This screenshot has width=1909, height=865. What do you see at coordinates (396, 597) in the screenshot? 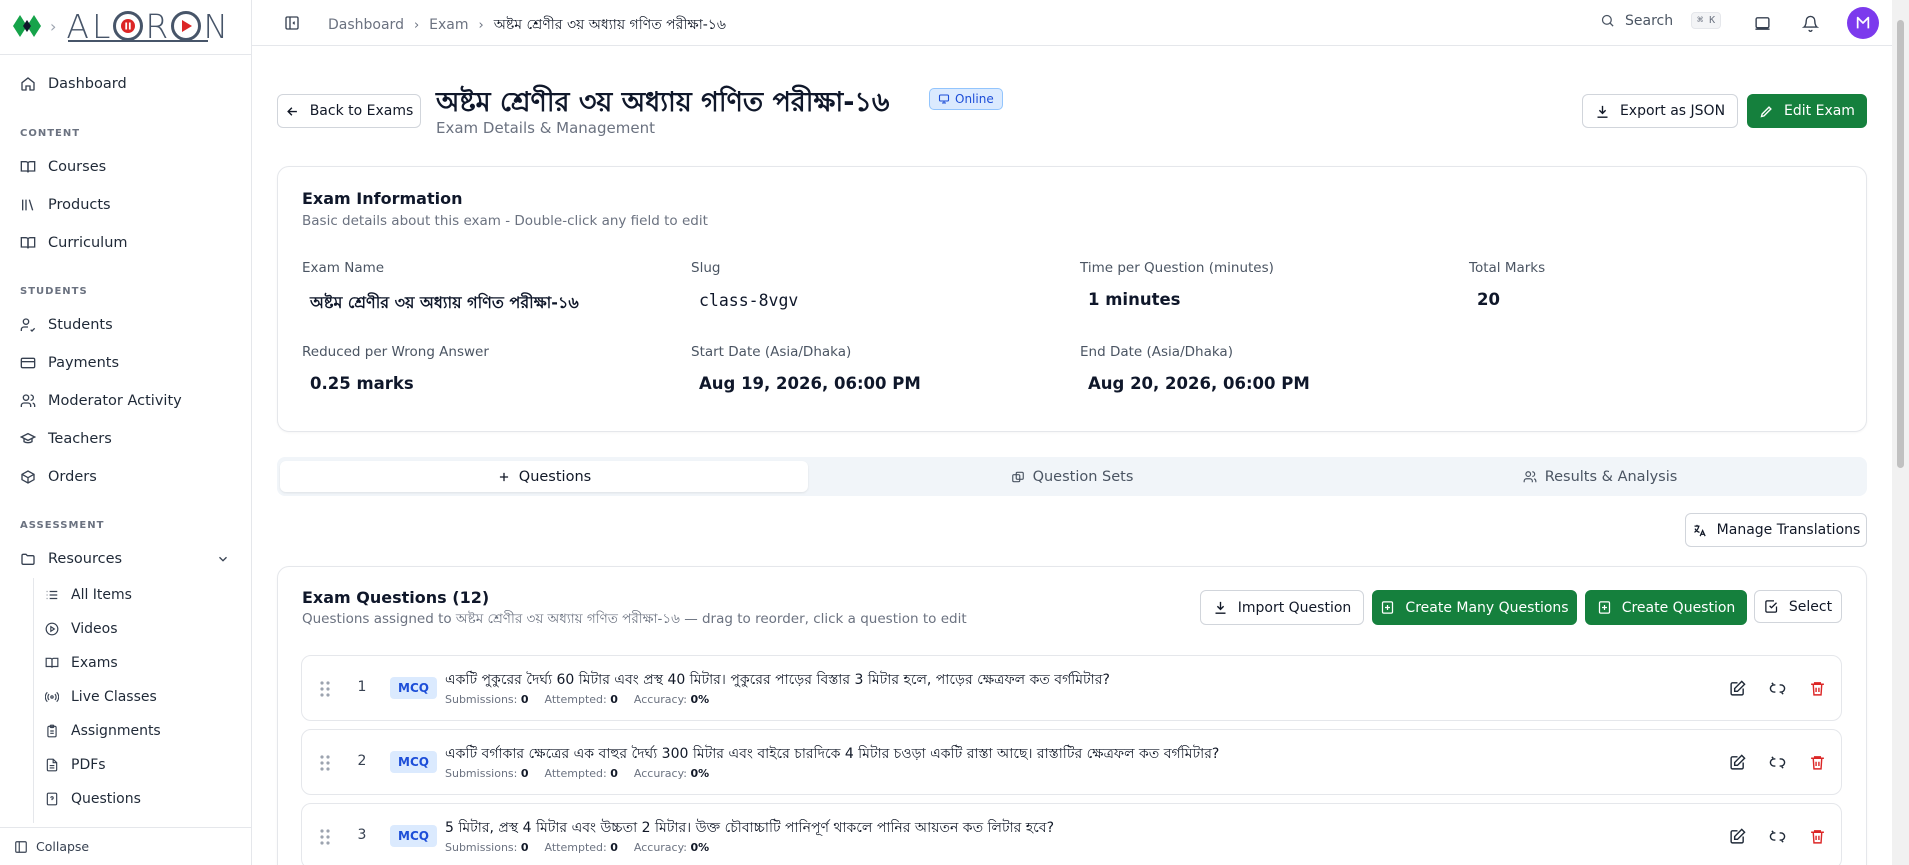
I see `questions-title: Exam Questions (12)` at bounding box center [396, 597].